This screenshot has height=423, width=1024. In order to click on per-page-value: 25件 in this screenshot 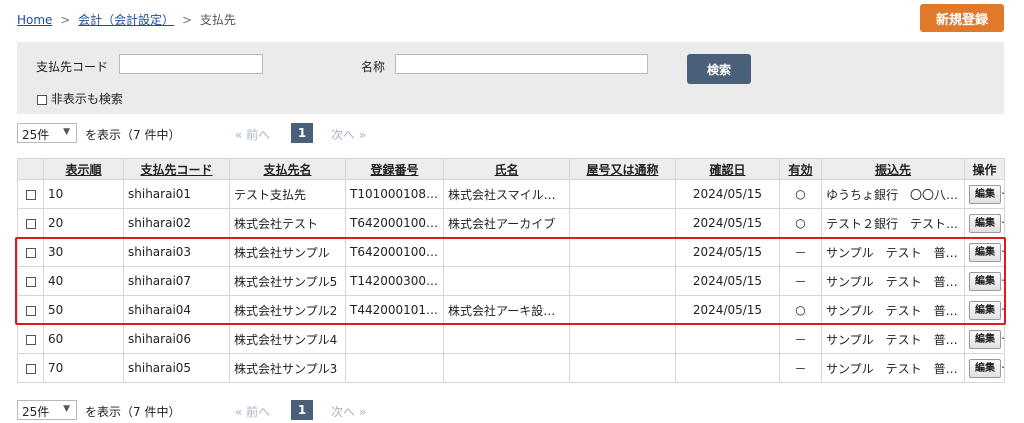, I will do `click(36, 412)`.